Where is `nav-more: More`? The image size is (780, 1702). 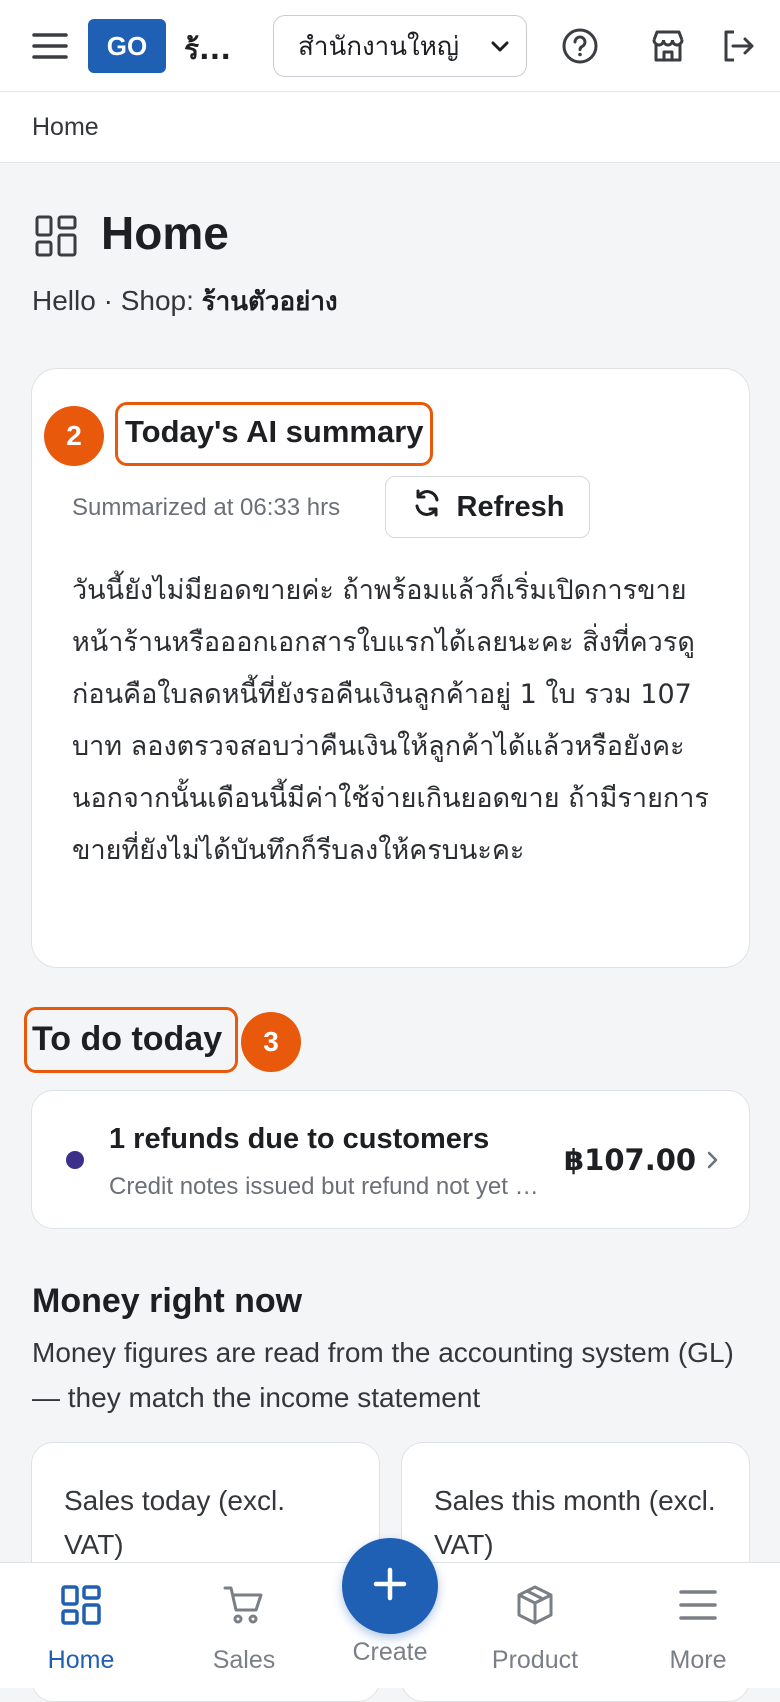 nav-more: More is located at coordinates (698, 1626).